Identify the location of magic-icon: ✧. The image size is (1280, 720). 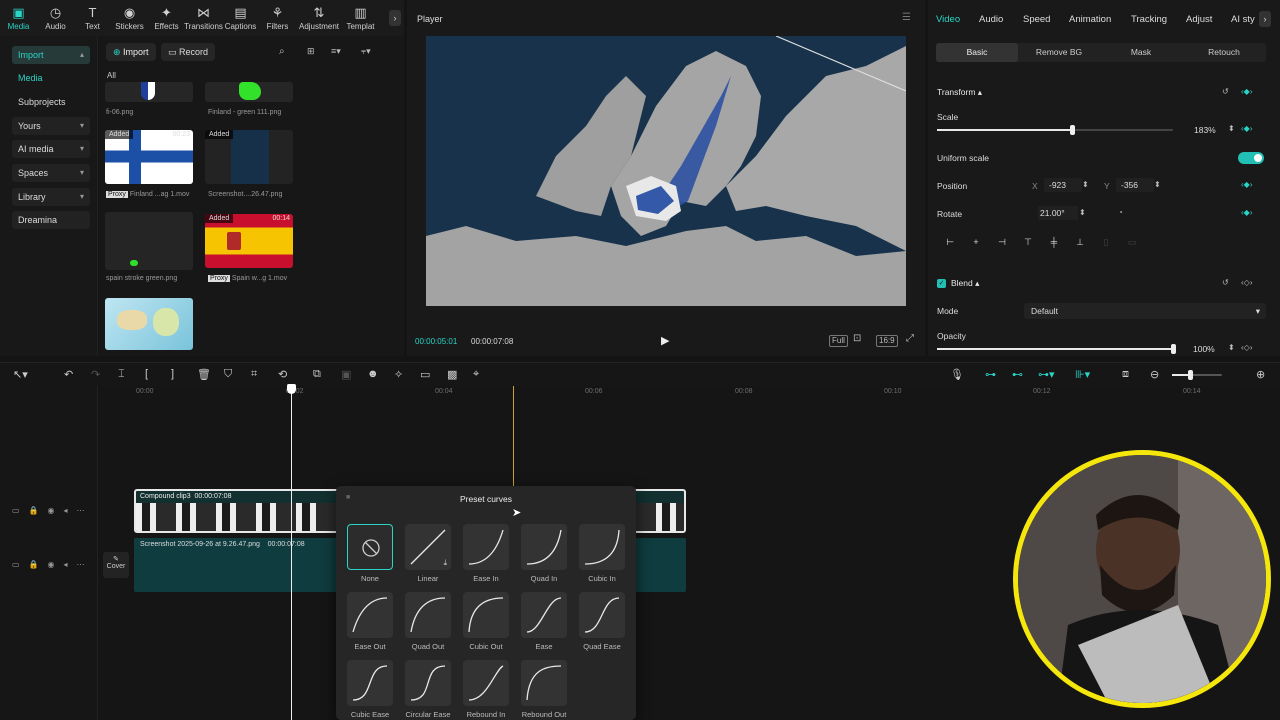
(398, 374).